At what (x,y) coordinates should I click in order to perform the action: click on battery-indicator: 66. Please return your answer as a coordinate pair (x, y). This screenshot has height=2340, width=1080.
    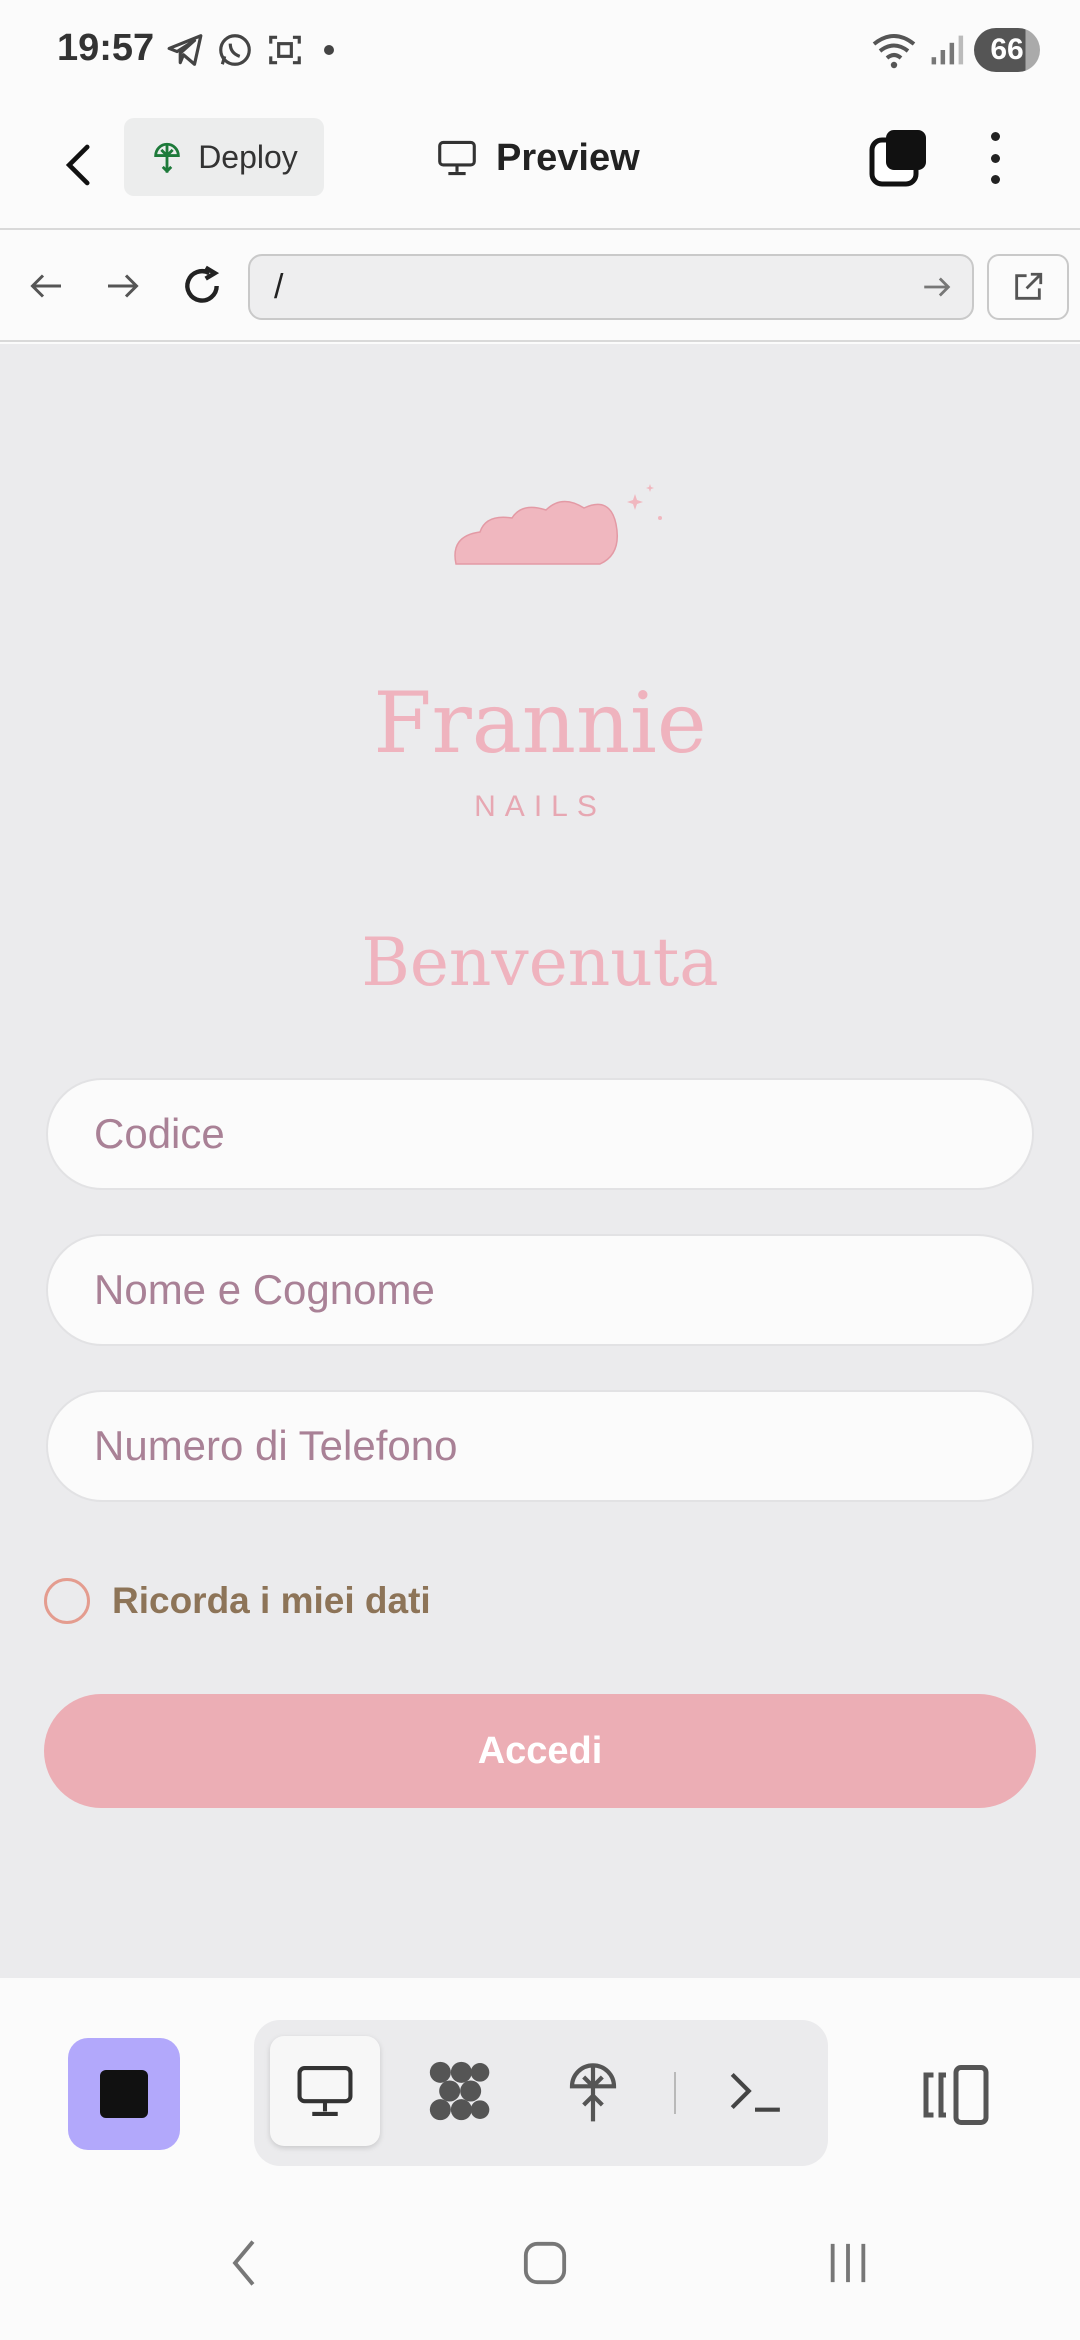
    Looking at the image, I should click on (1007, 50).